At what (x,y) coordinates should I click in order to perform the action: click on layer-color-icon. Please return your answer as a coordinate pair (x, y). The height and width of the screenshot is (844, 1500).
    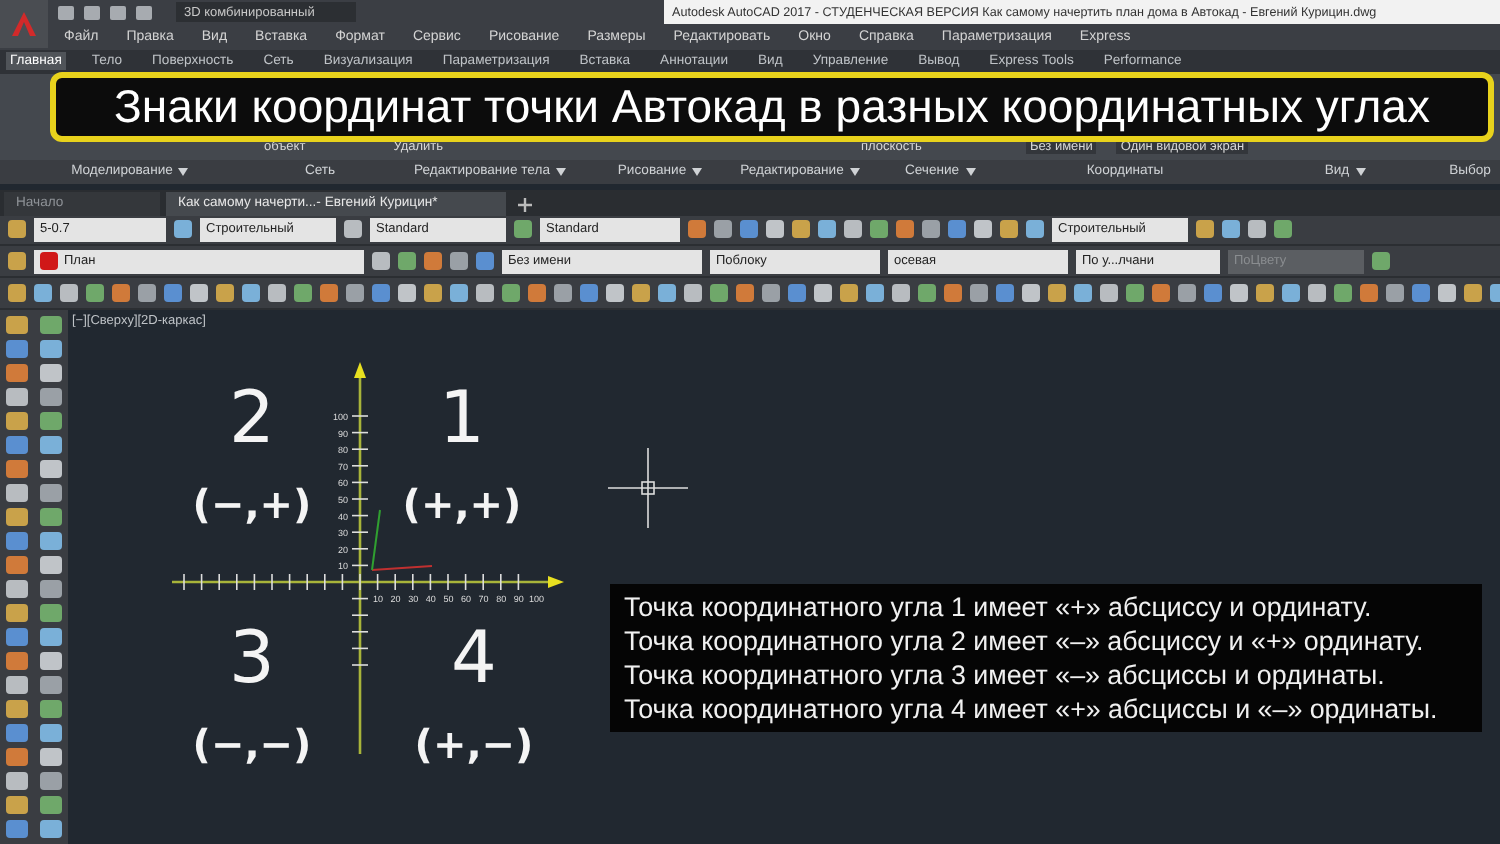
    Looking at the image, I should click on (49, 261).